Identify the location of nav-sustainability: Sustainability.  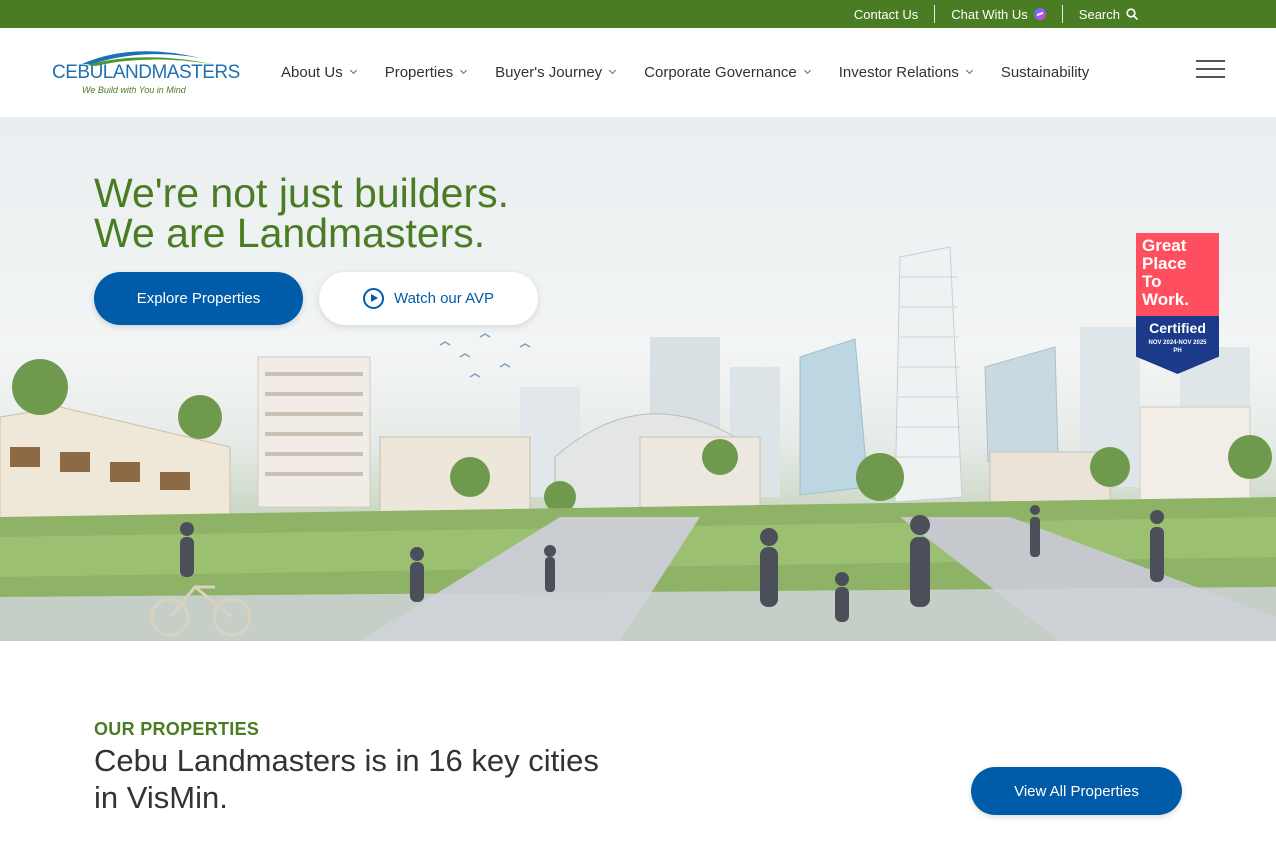
(1045, 72).